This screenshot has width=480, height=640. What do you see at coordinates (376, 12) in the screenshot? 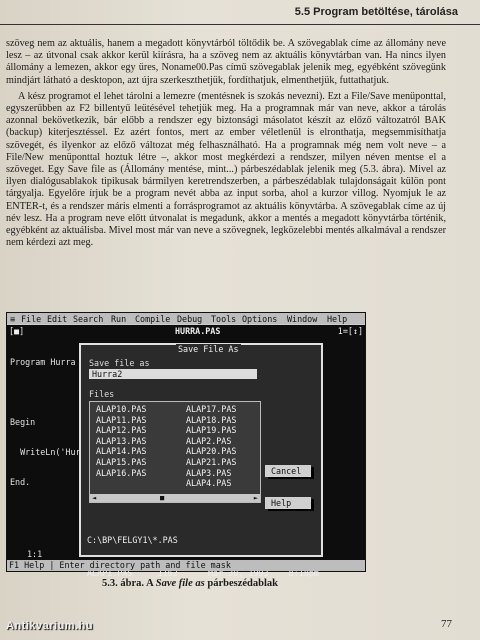
I see `section-title: 5.5 Program betöltése, tárolása` at bounding box center [376, 12].